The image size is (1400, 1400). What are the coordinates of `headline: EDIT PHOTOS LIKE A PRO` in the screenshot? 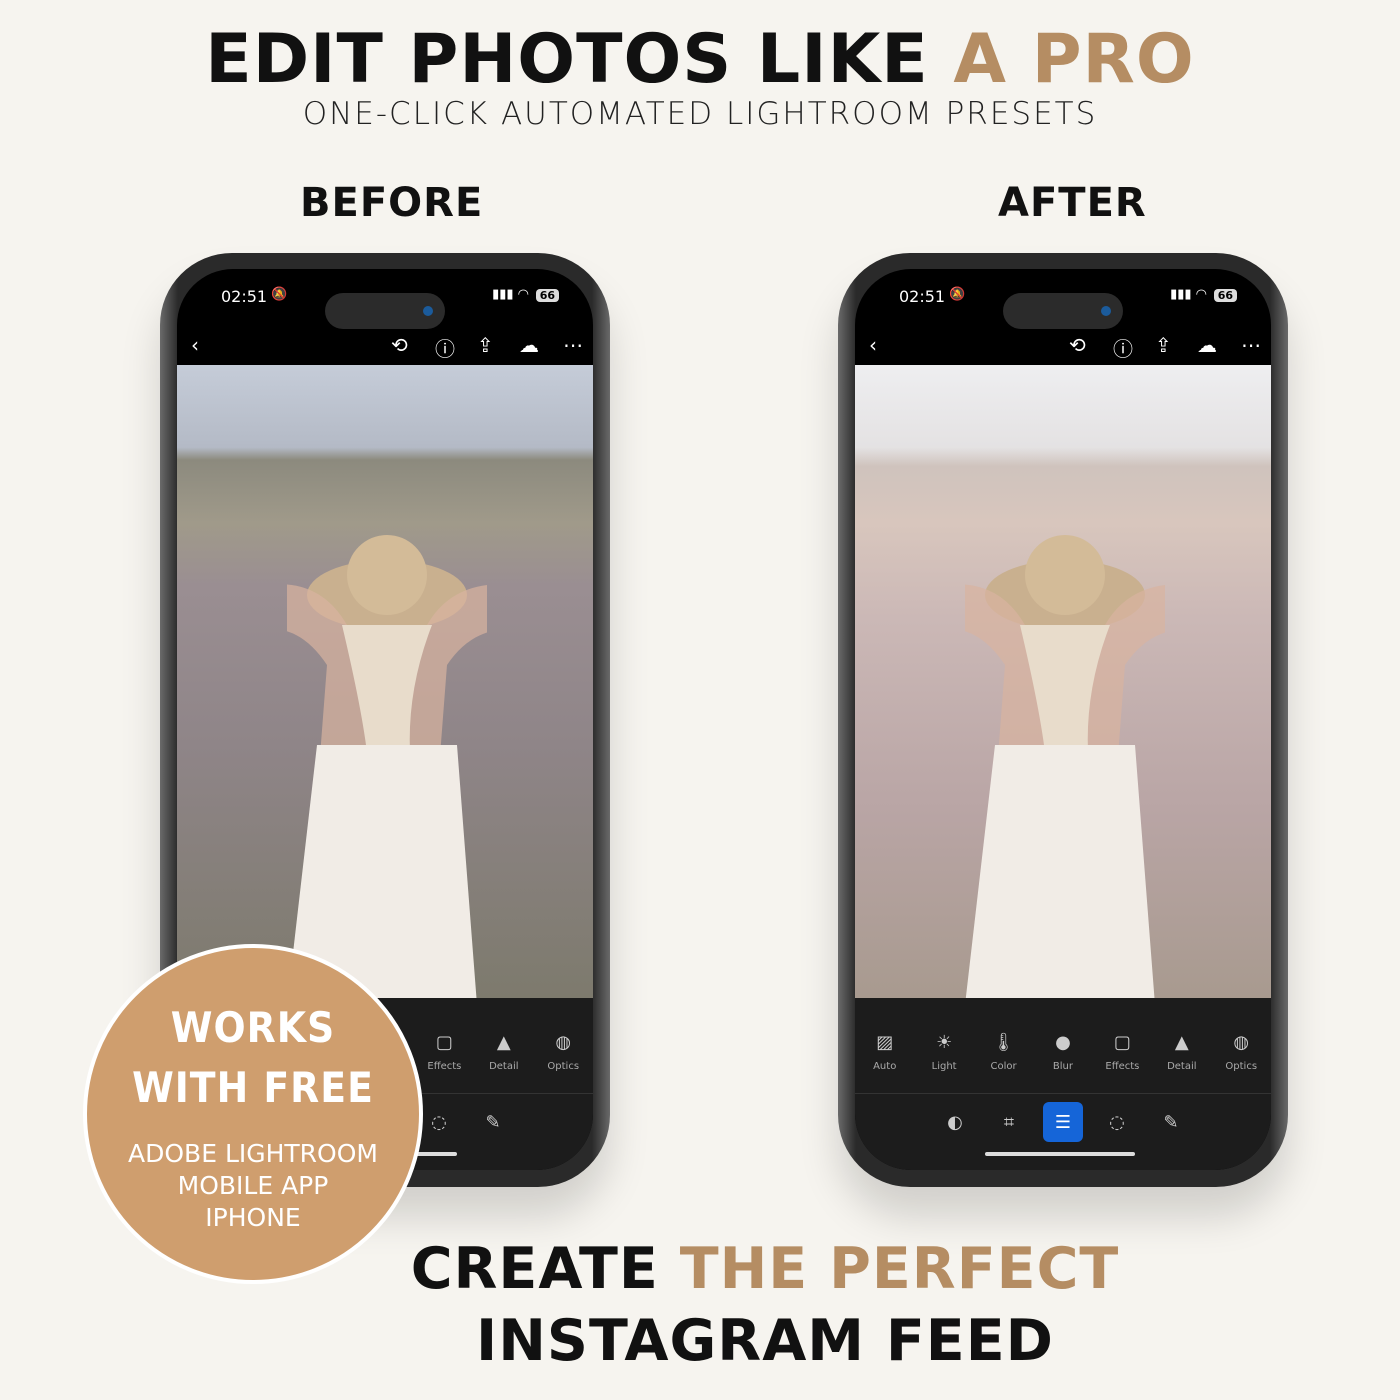 It's located at (700, 60).